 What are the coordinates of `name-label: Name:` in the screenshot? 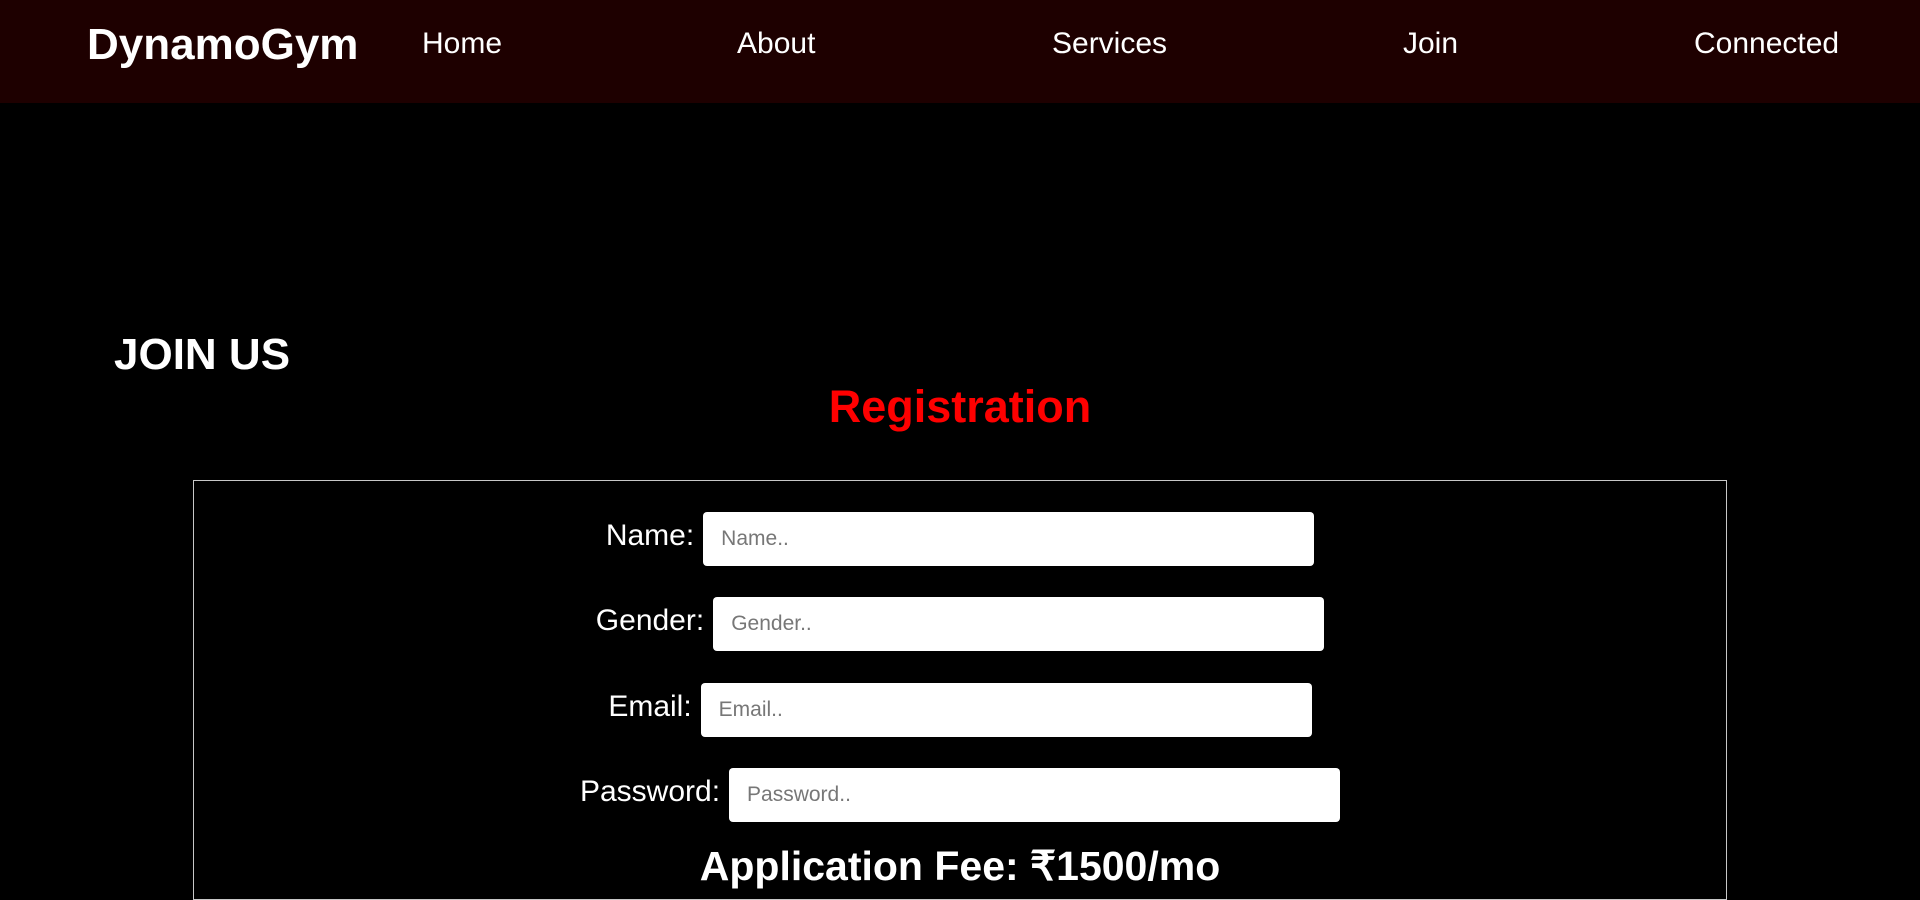 It's located at (650, 535).